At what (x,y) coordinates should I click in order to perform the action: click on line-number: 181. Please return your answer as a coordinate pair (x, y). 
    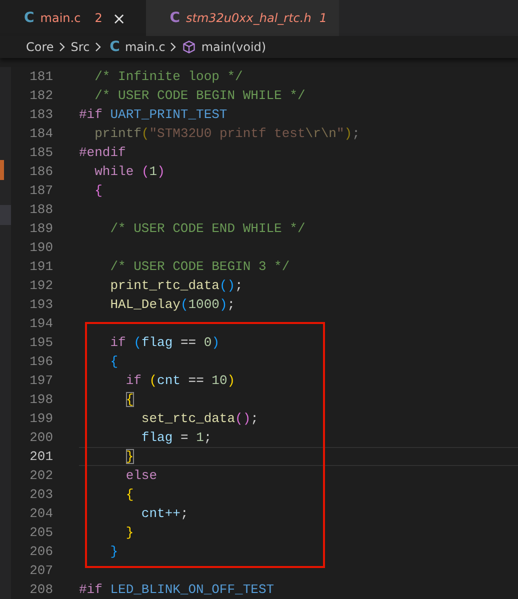
    Looking at the image, I should click on (40, 76).